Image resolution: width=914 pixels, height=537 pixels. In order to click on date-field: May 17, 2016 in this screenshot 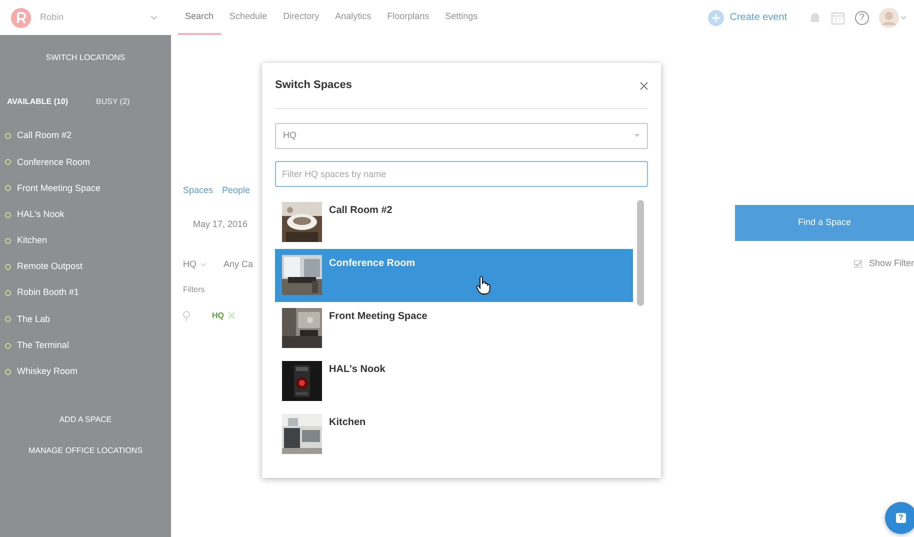, I will do `click(227, 224)`.